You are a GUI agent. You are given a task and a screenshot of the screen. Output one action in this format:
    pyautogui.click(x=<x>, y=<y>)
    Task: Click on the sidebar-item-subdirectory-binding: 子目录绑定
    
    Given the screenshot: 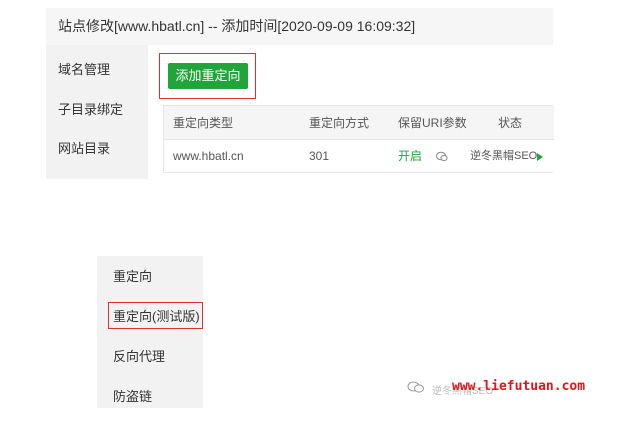 What is the action you would take?
    pyautogui.click(x=90, y=108)
    